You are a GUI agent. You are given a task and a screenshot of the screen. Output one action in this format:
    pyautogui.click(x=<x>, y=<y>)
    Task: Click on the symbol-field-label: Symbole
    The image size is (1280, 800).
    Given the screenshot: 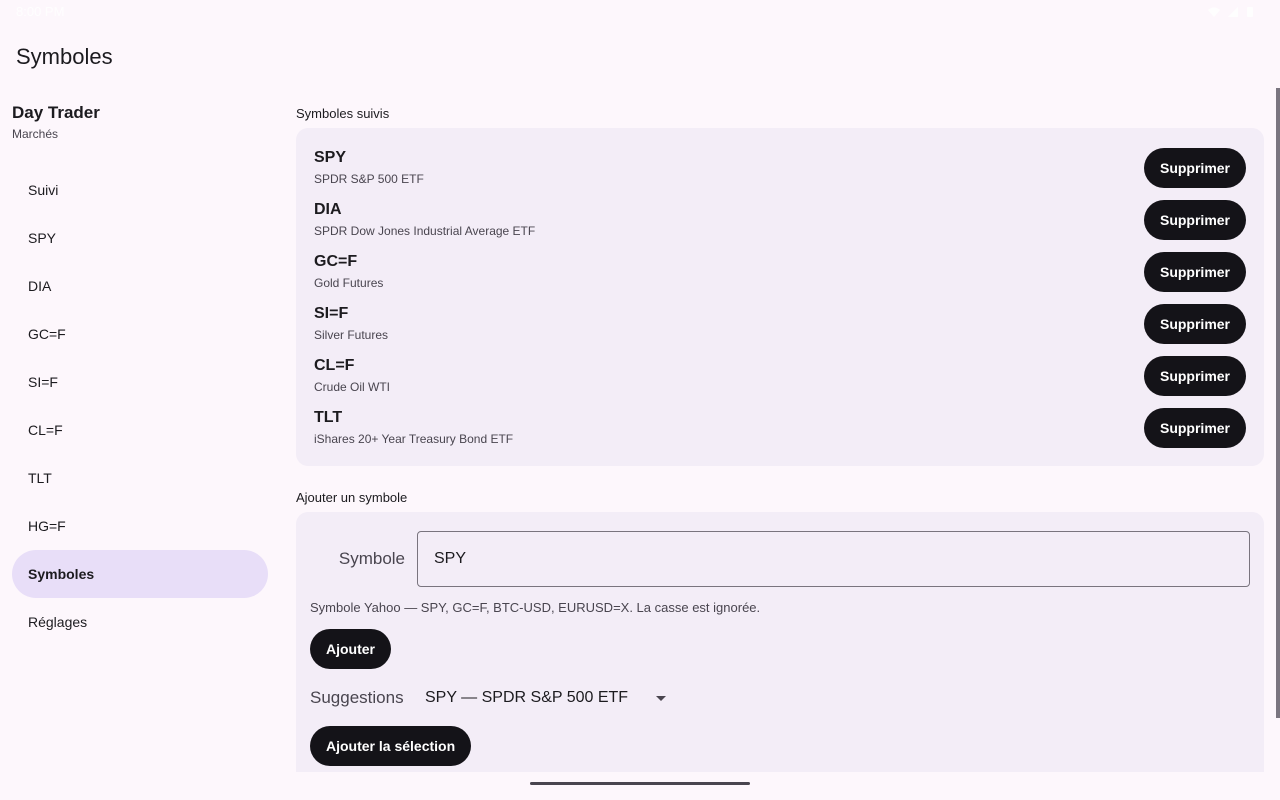 What is the action you would take?
    pyautogui.click(x=371, y=558)
    